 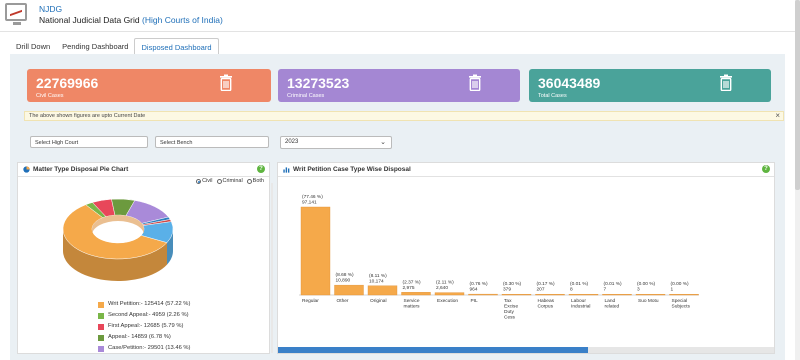 I want to click on legend-item: Second Appeal:- 4959 (2.26 %), so click(x=144, y=315).